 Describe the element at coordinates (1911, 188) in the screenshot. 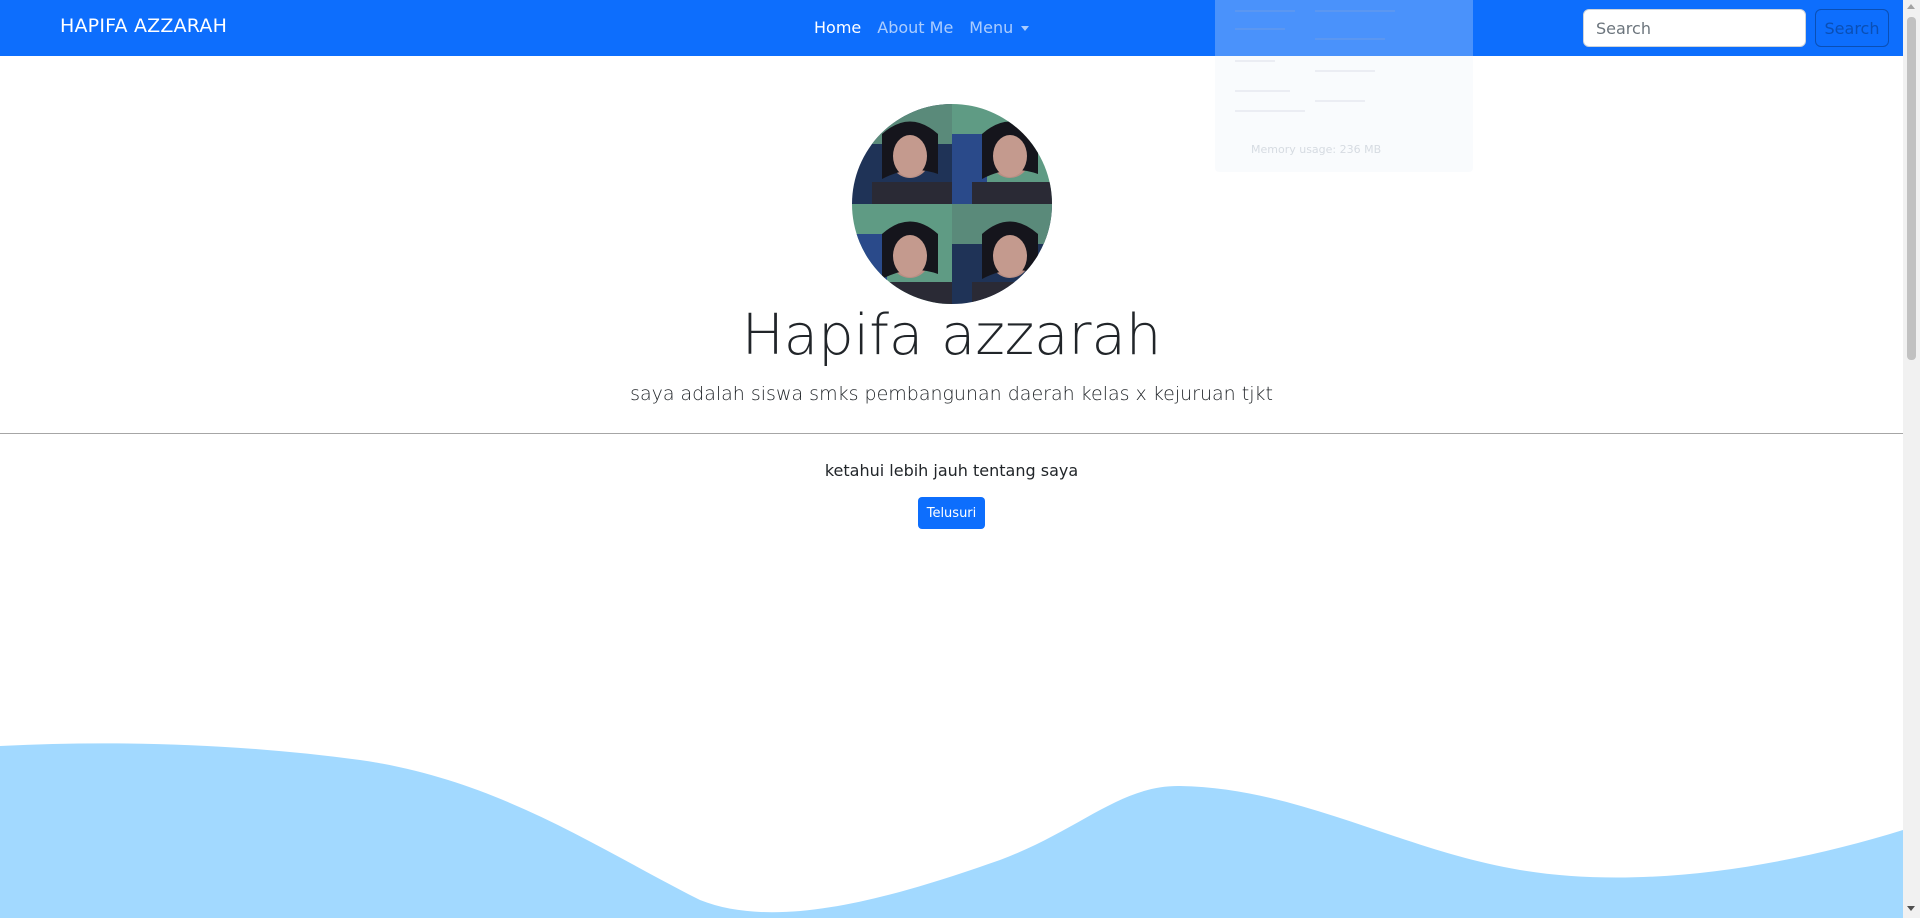

I see `scrollbar-thumb` at that location.